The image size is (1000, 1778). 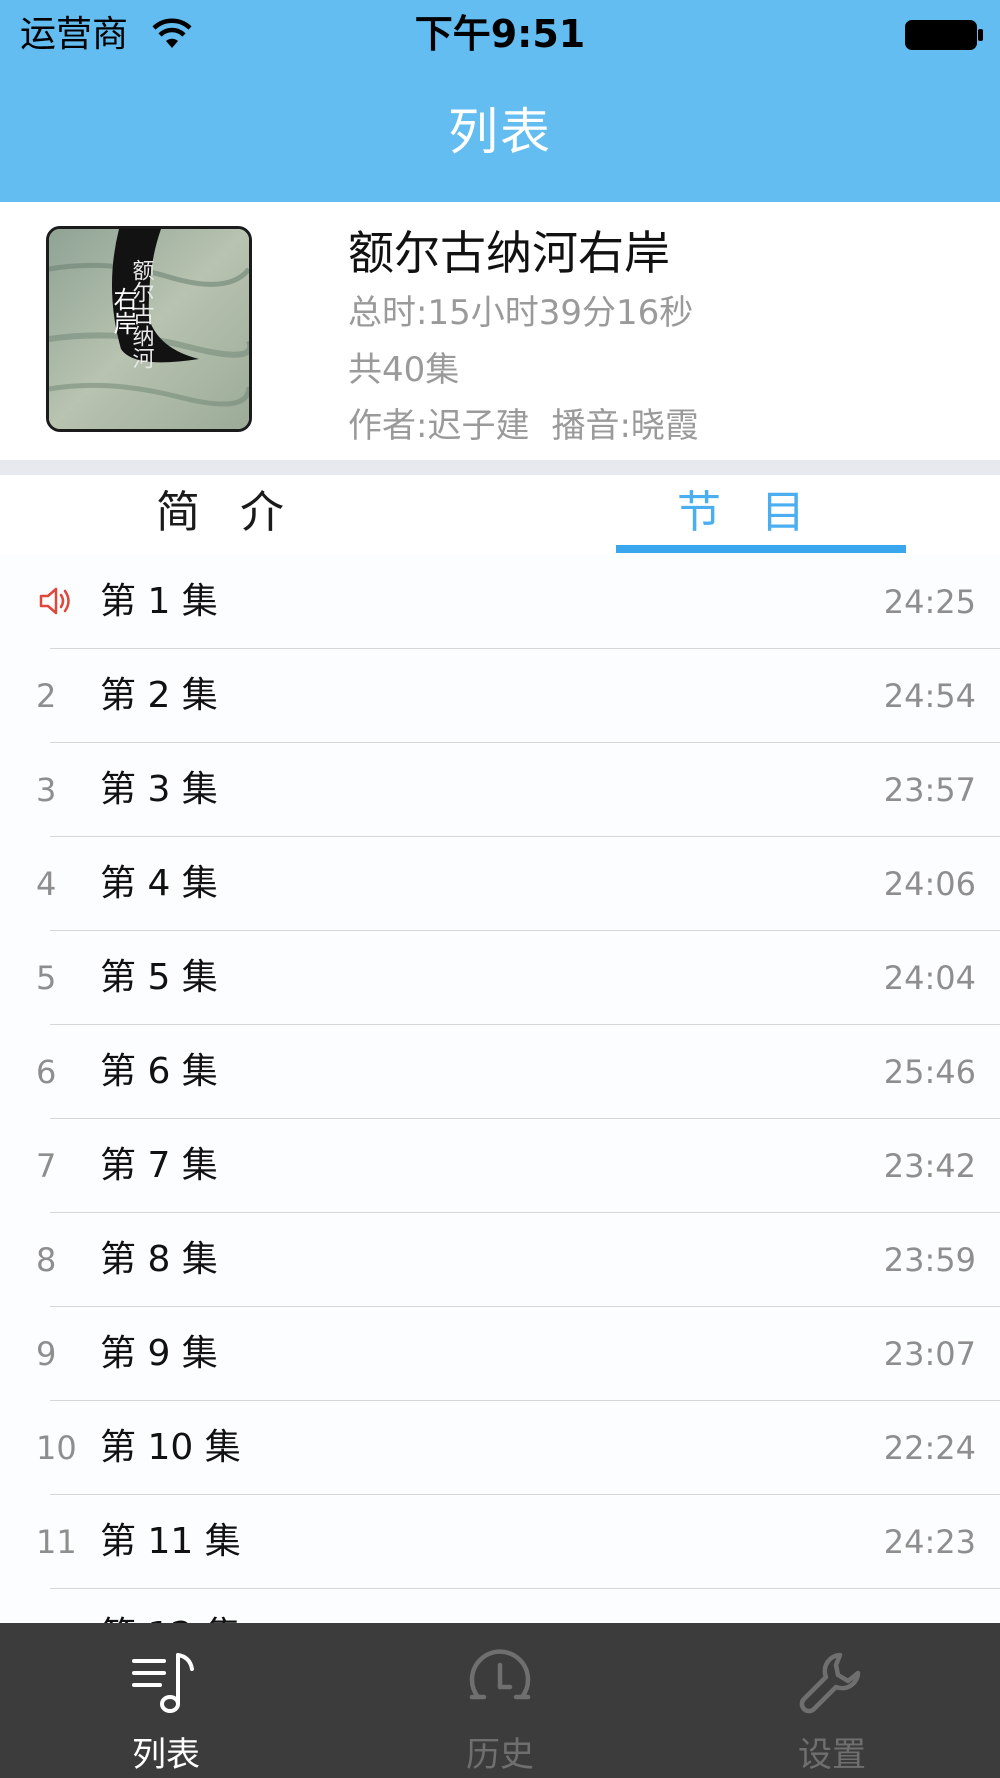 What do you see at coordinates (159, 1353) in the screenshot?
I see `episode-title: 第 9 集` at bounding box center [159, 1353].